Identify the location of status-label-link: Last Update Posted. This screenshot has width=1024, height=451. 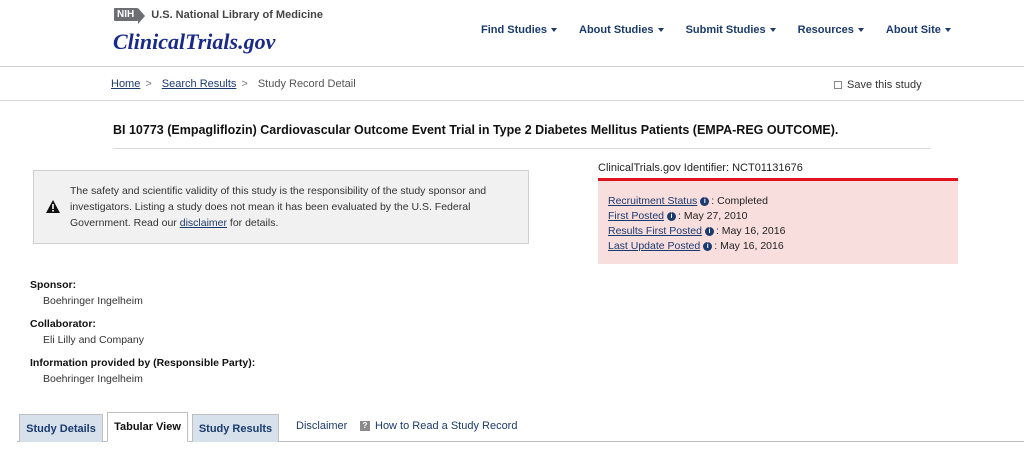
(654, 246).